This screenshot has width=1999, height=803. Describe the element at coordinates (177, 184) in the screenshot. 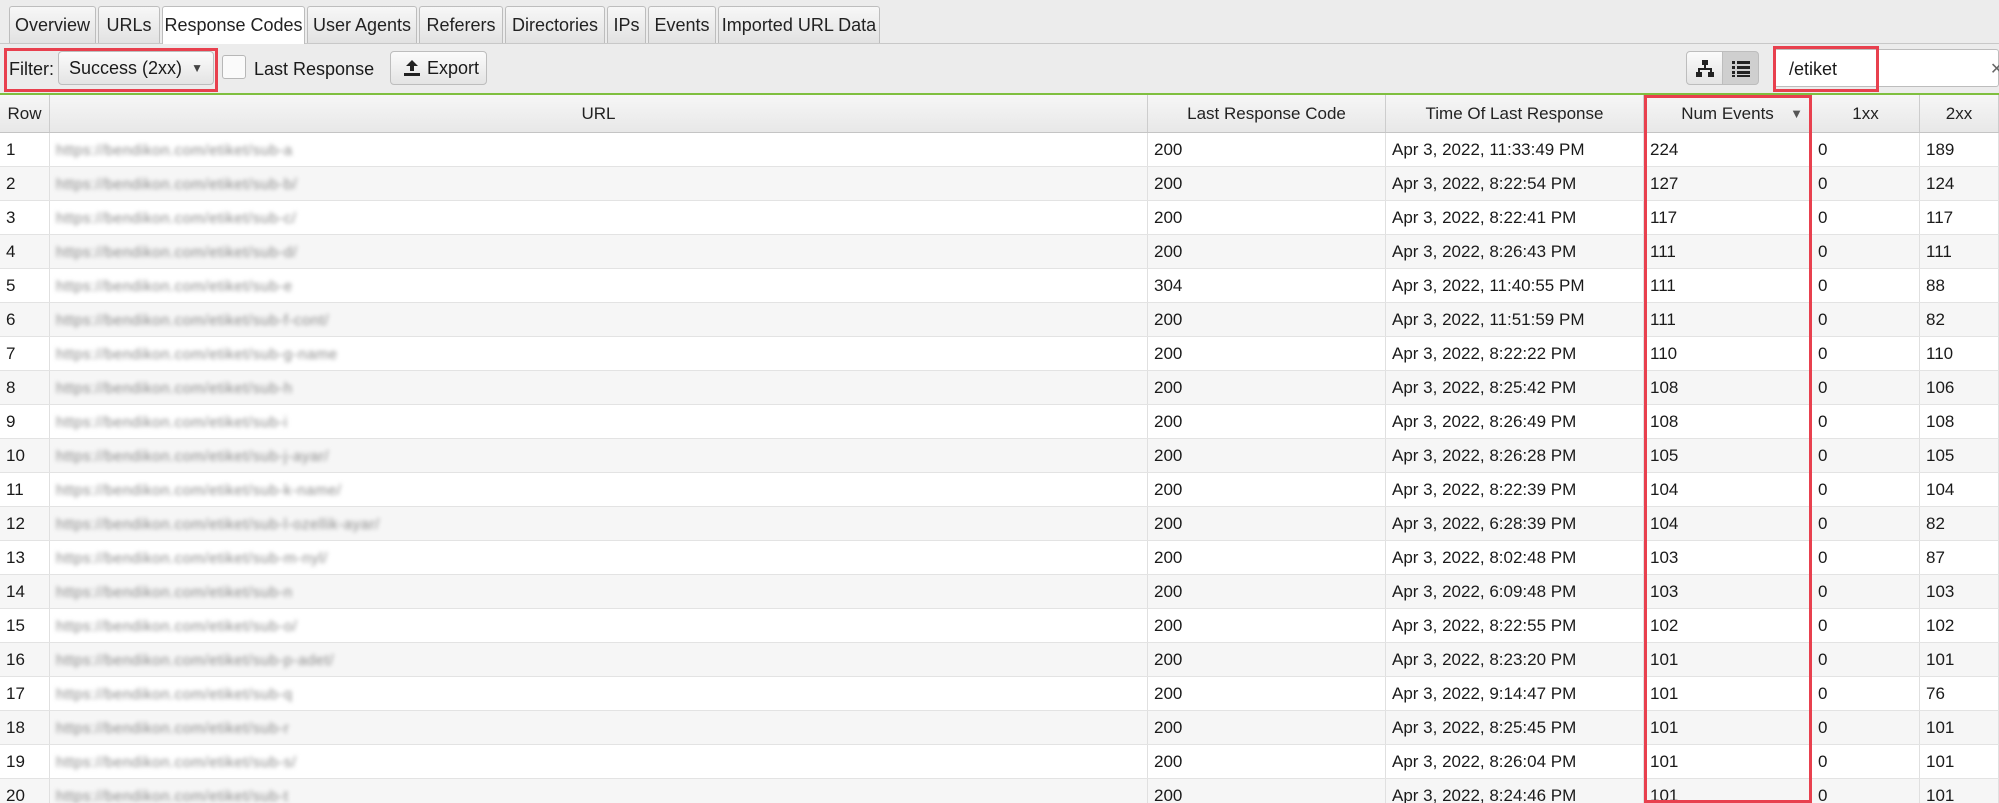

I see `url-text: https://bendikon.com/etiket/sub-b/` at that location.